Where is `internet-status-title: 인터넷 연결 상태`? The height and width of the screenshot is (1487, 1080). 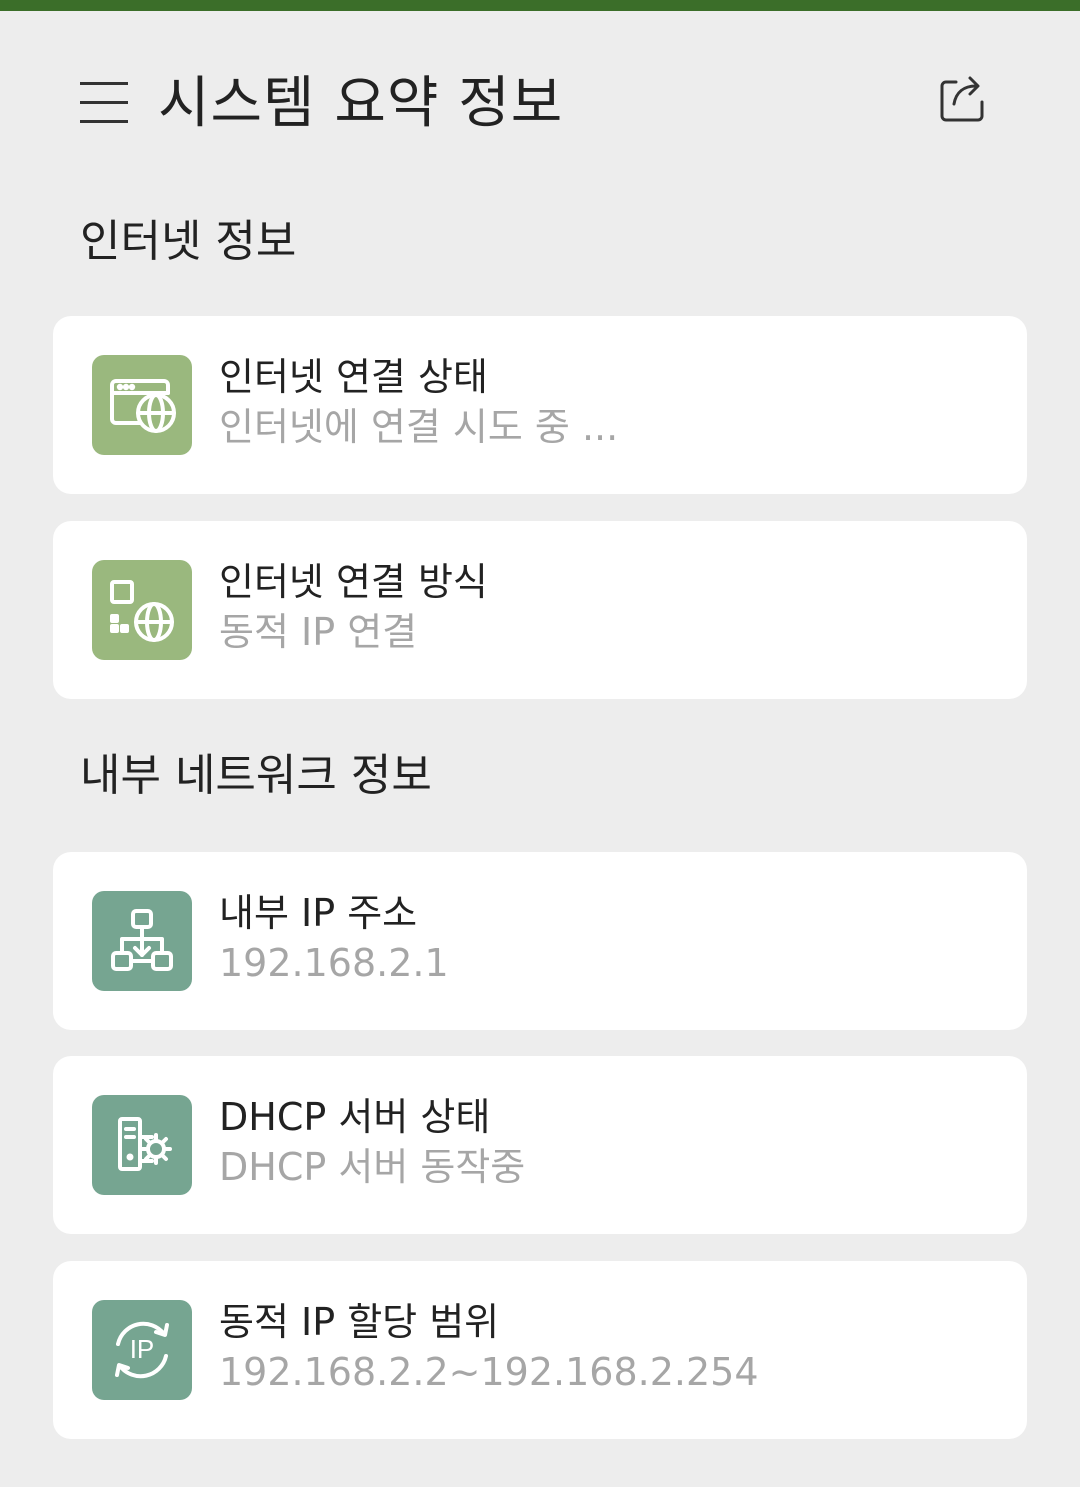
internet-status-title: 인터넷 연결 상태 is located at coordinates (353, 377).